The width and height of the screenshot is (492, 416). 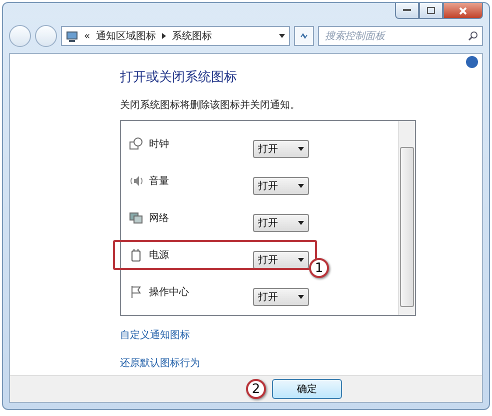 I want to click on search-field: 搜索控制面板, so click(x=400, y=36).